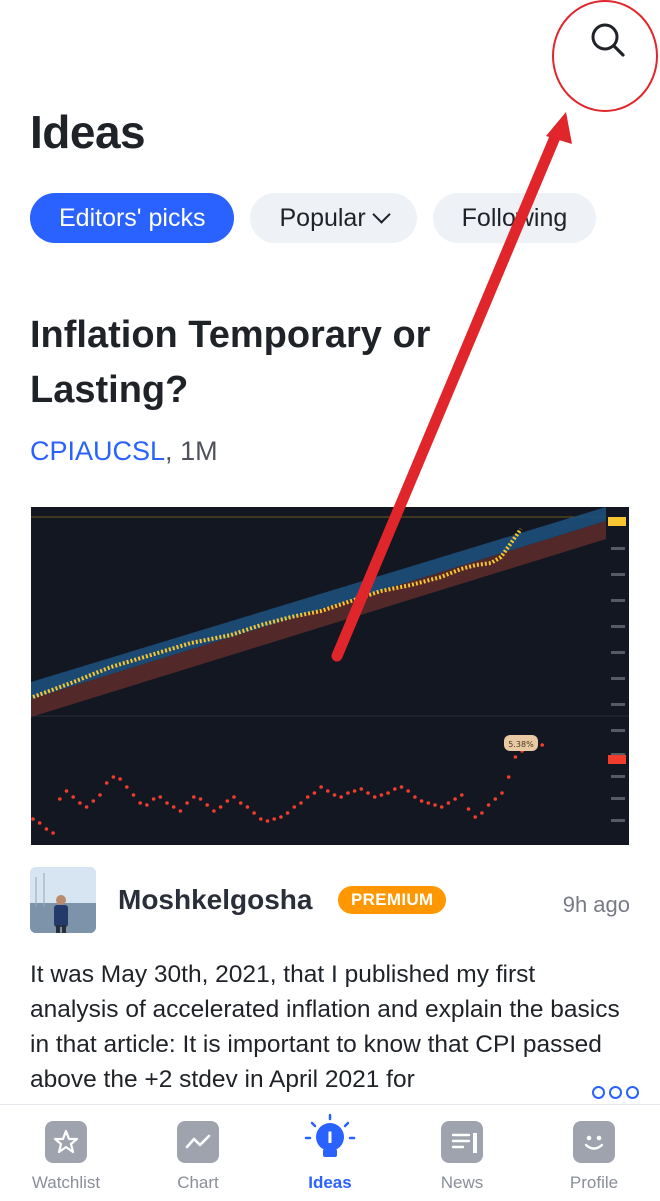  What do you see at coordinates (63, 900) in the screenshot?
I see `avatar` at bounding box center [63, 900].